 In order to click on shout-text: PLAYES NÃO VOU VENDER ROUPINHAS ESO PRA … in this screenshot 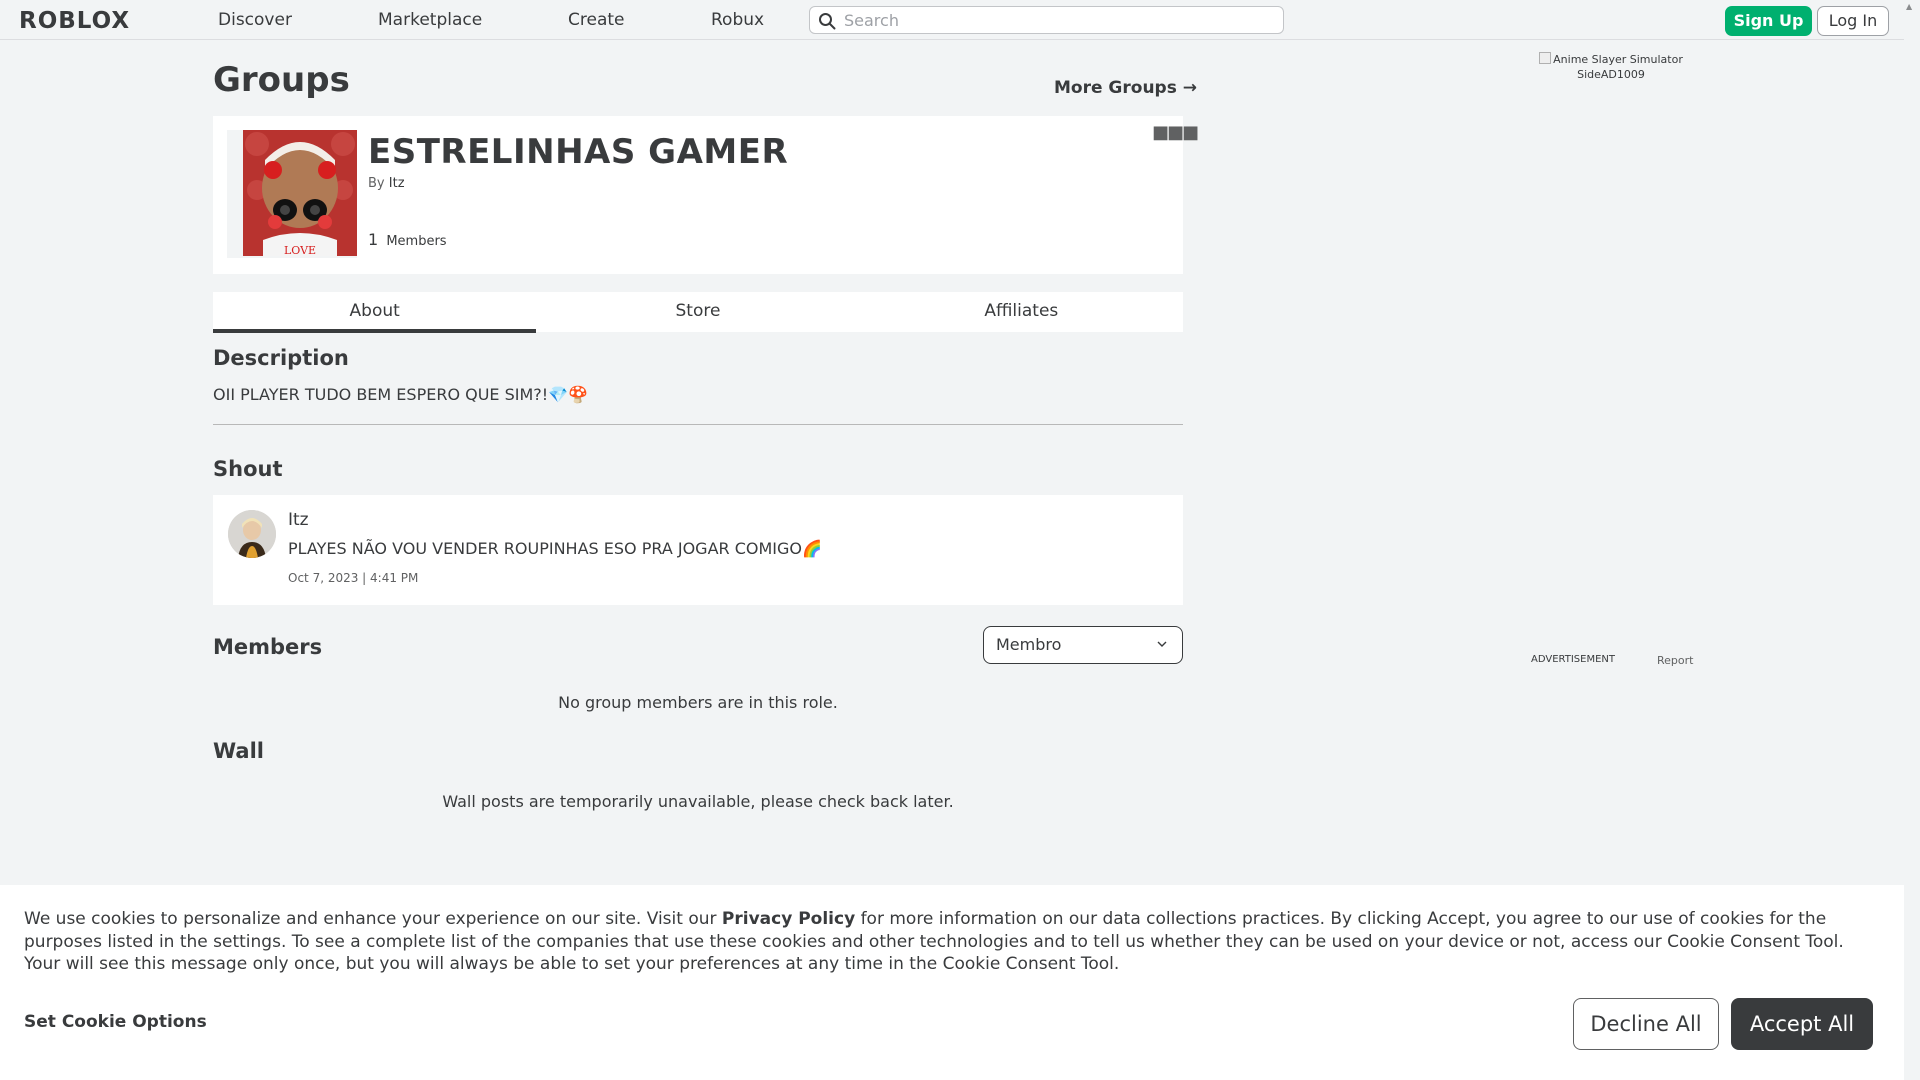, I will do `click(555, 548)`.